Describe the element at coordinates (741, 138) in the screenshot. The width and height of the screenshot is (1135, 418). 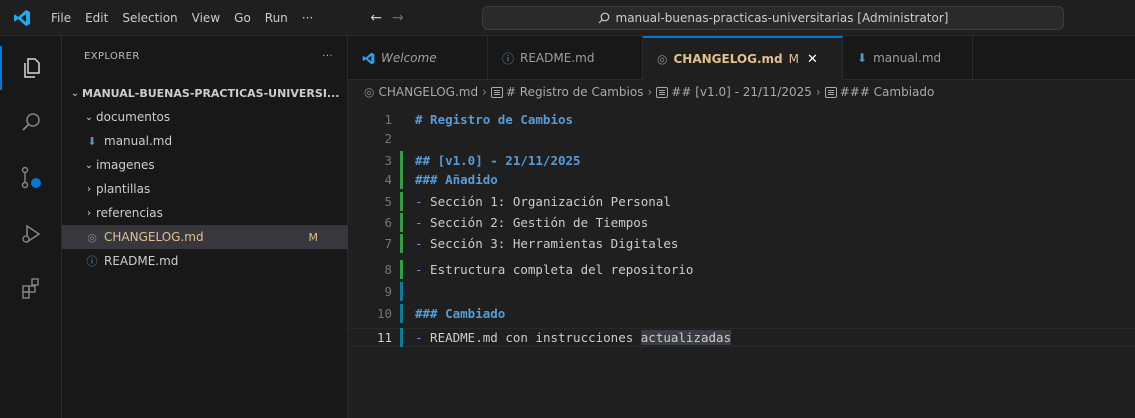
I see `code-line-2: 2` at that location.